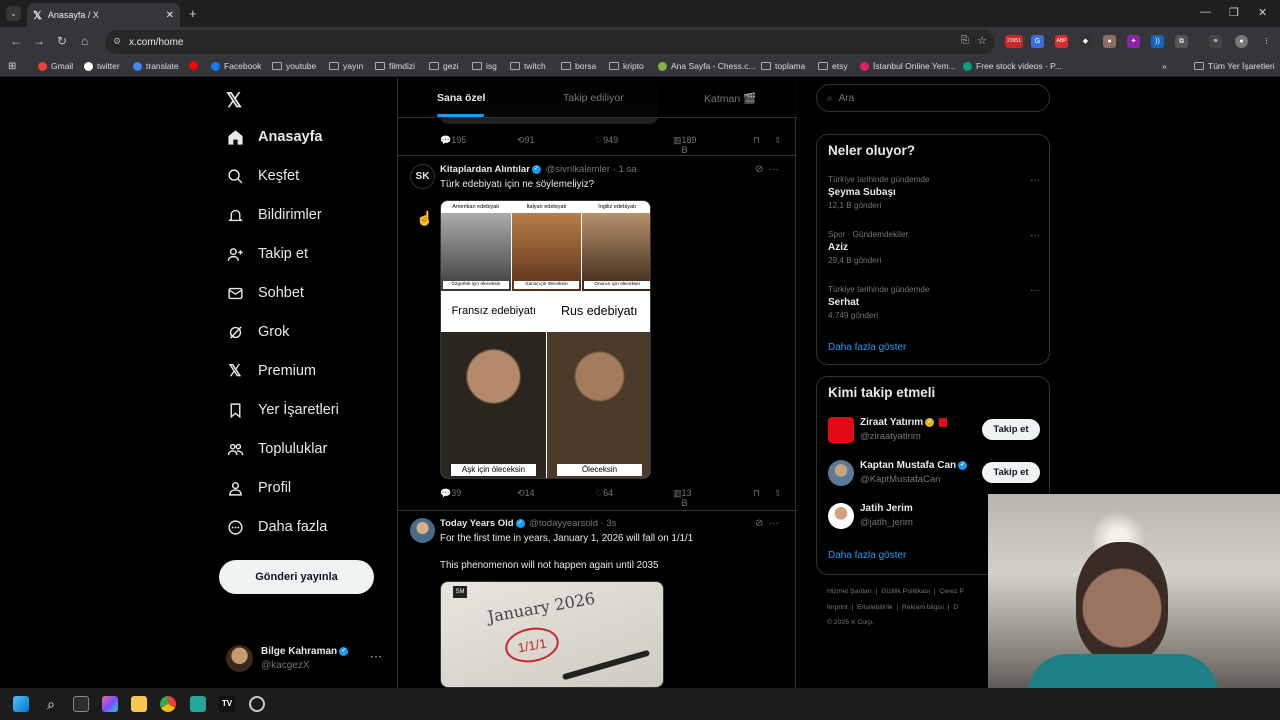  Describe the element at coordinates (1085, 41) in the screenshot. I see `extension-icon: ◆` at that location.